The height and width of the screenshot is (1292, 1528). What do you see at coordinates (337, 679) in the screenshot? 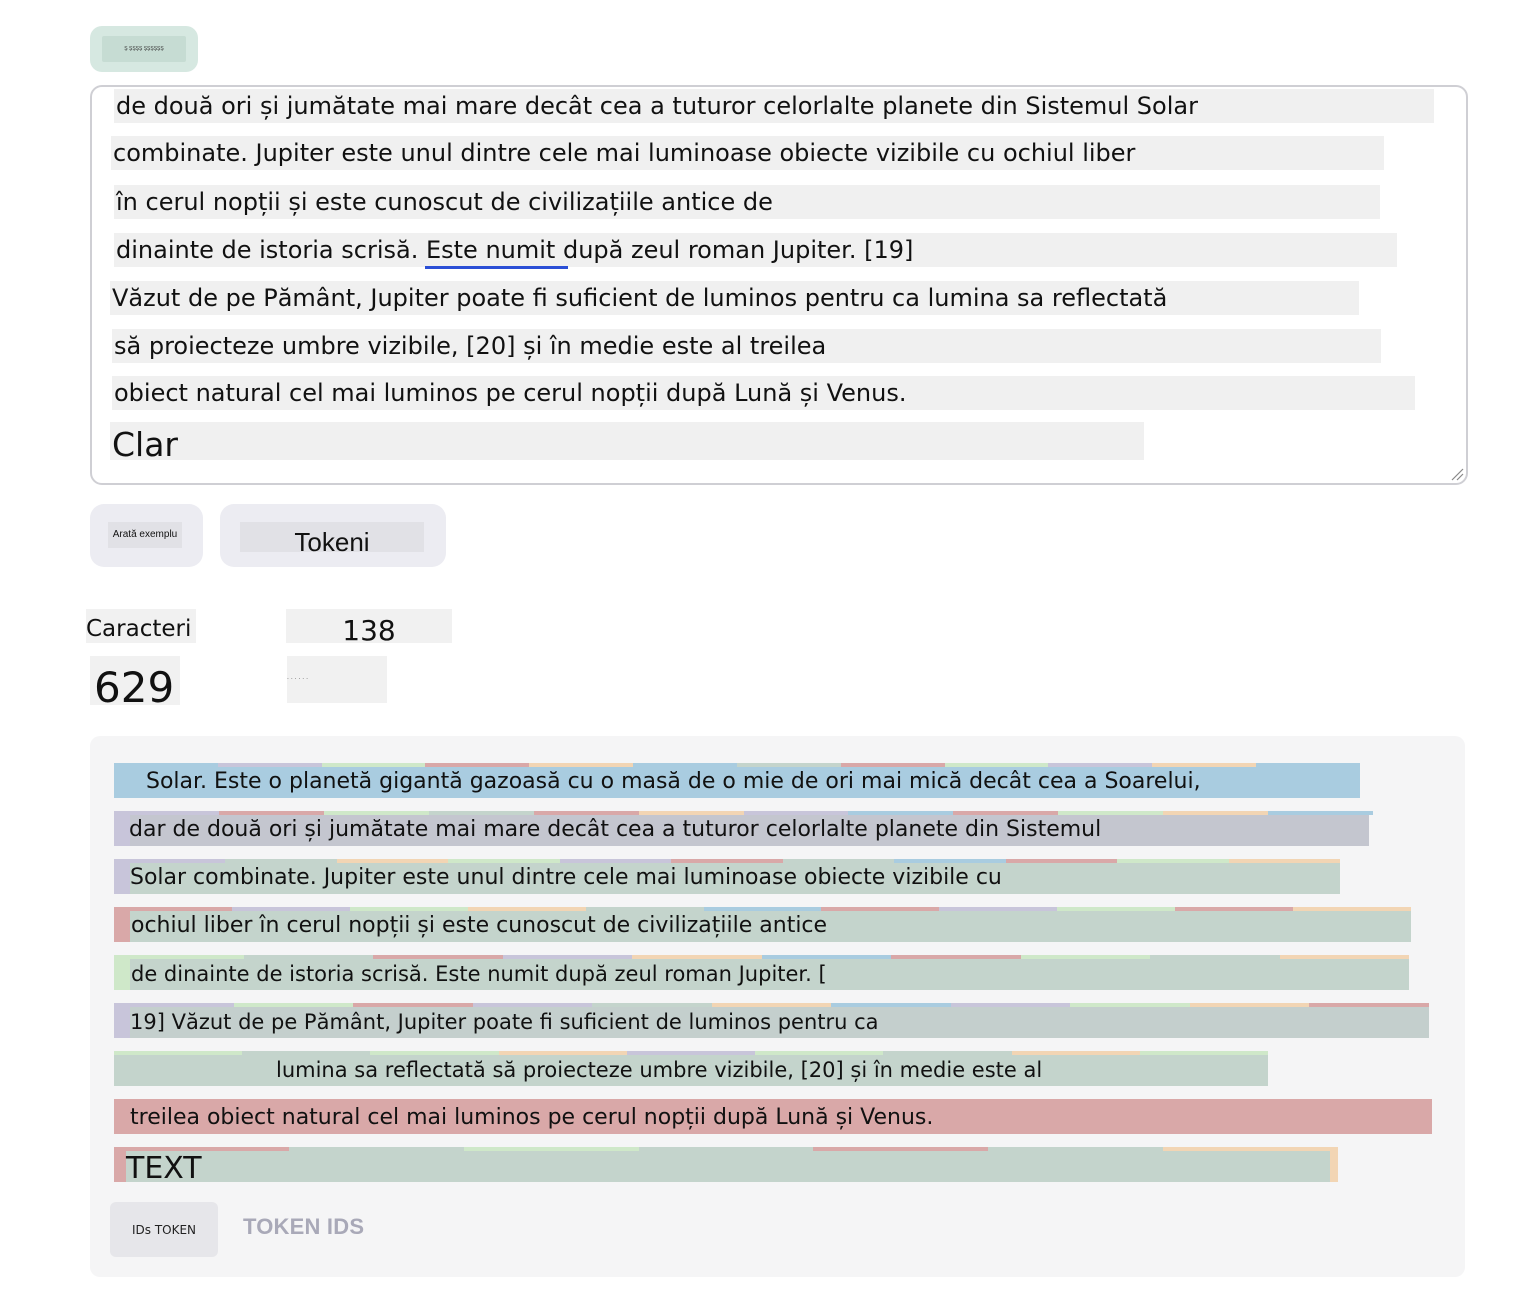
I see `tokens-label: · · · · · ·` at bounding box center [337, 679].